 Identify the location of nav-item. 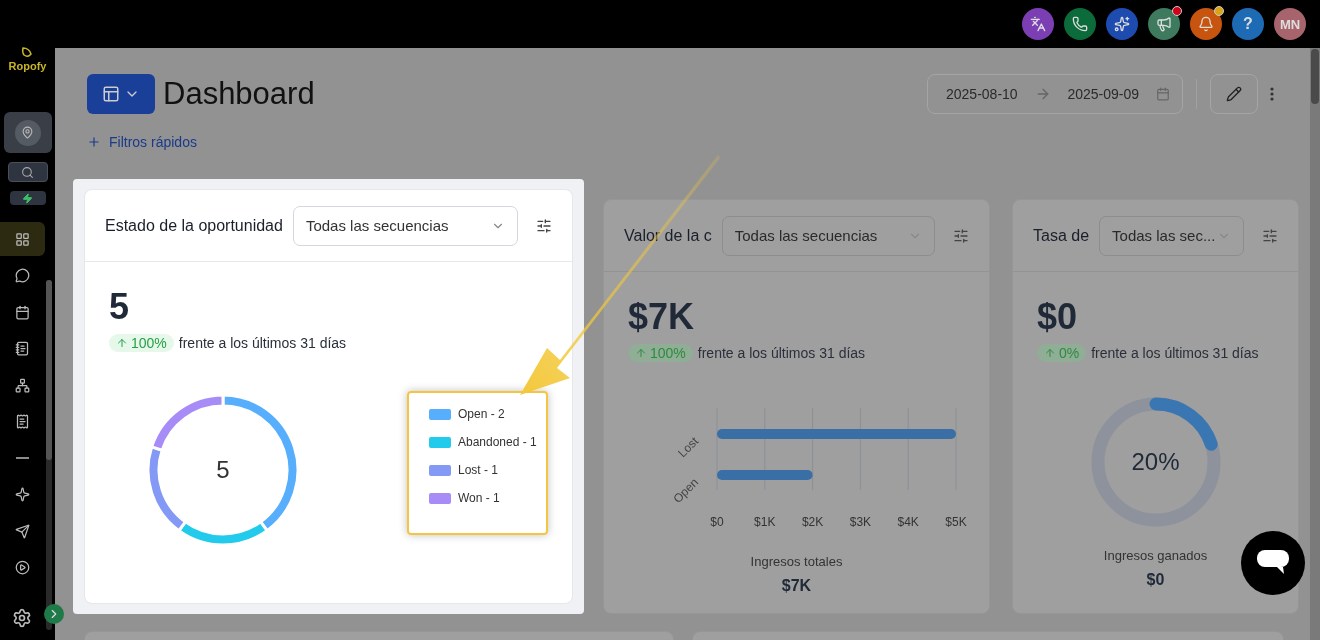
(22, 239).